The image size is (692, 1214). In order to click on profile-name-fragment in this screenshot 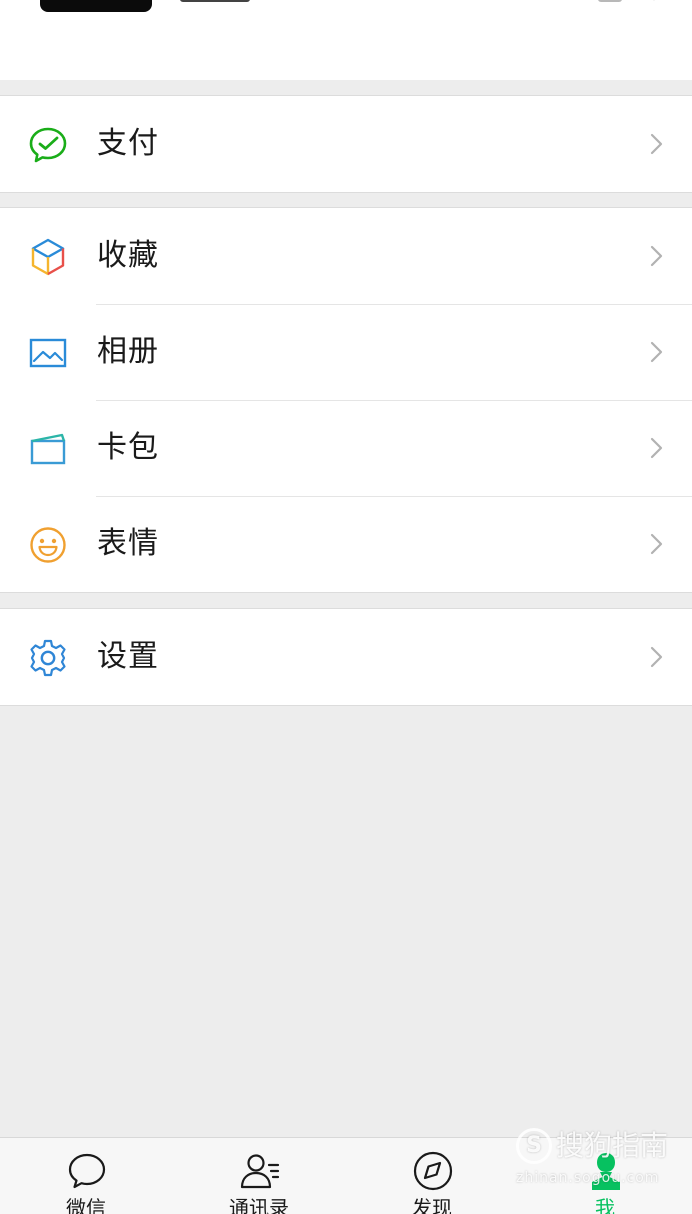, I will do `click(215, 1)`.